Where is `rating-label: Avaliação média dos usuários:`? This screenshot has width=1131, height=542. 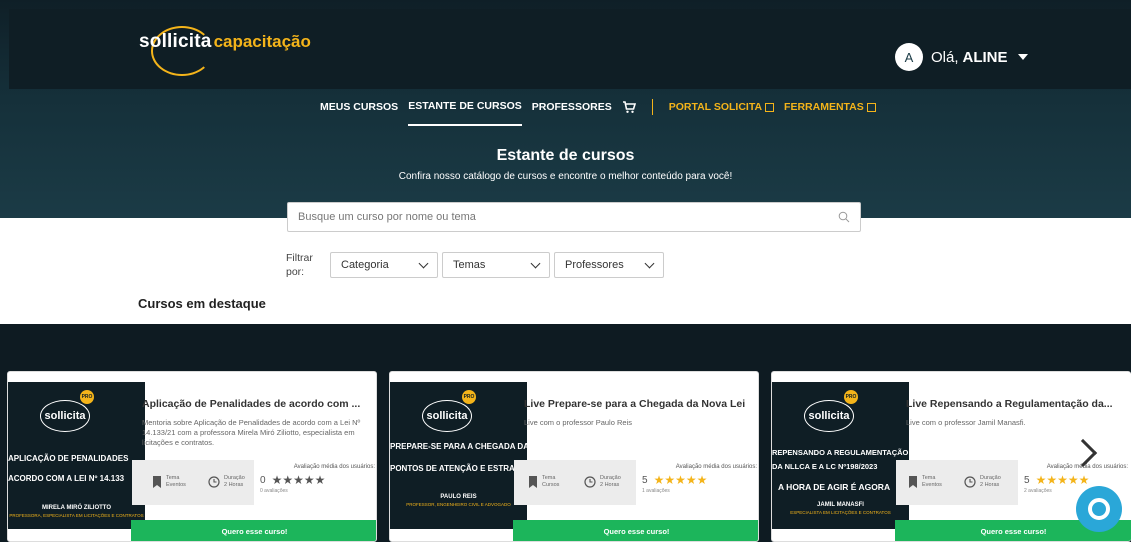
rating-label: Avaliação média dos usuários: is located at coordinates (334, 467).